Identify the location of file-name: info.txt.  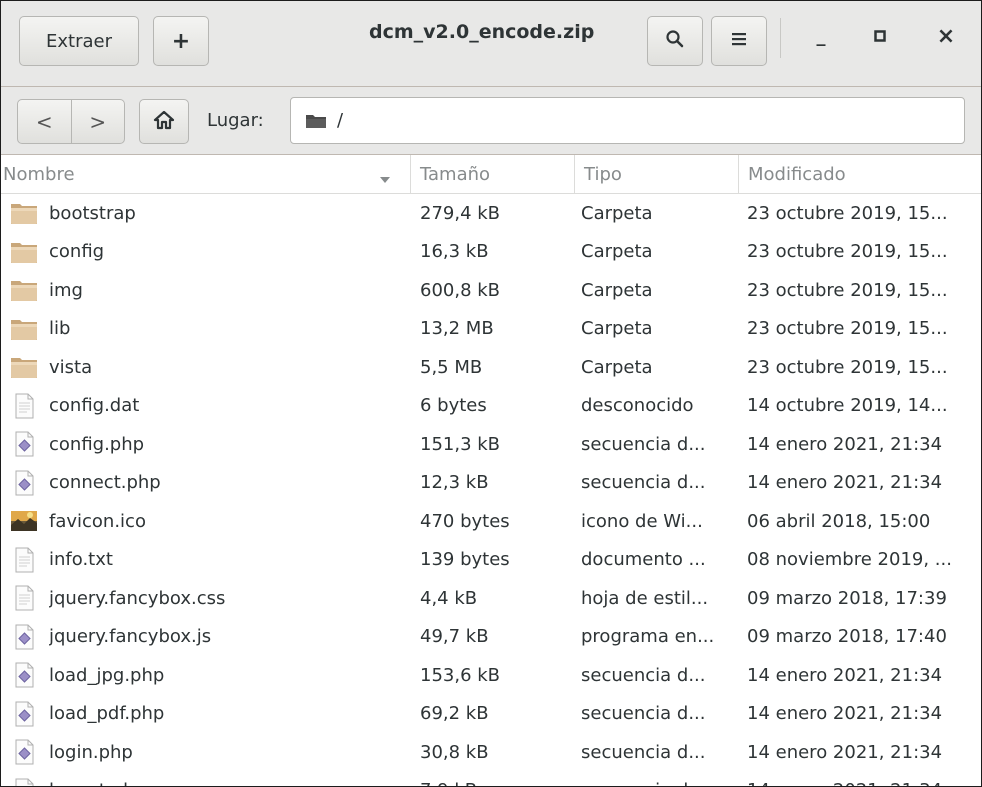
(81, 559).